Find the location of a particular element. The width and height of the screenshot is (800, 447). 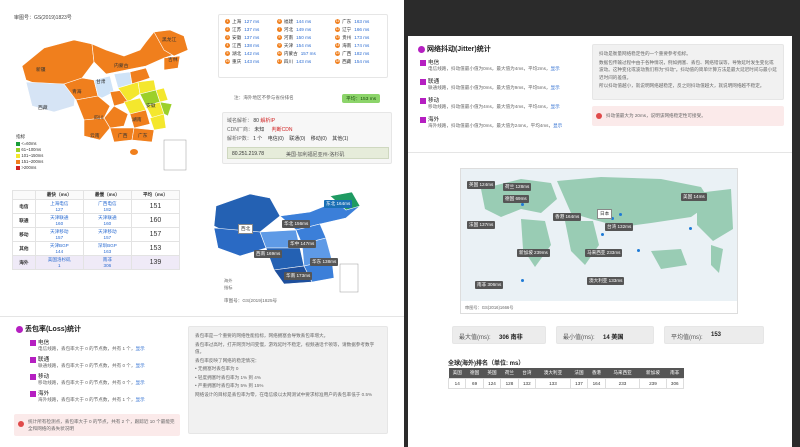

rank-ms: 154 ms is located at coordinates (362, 61).